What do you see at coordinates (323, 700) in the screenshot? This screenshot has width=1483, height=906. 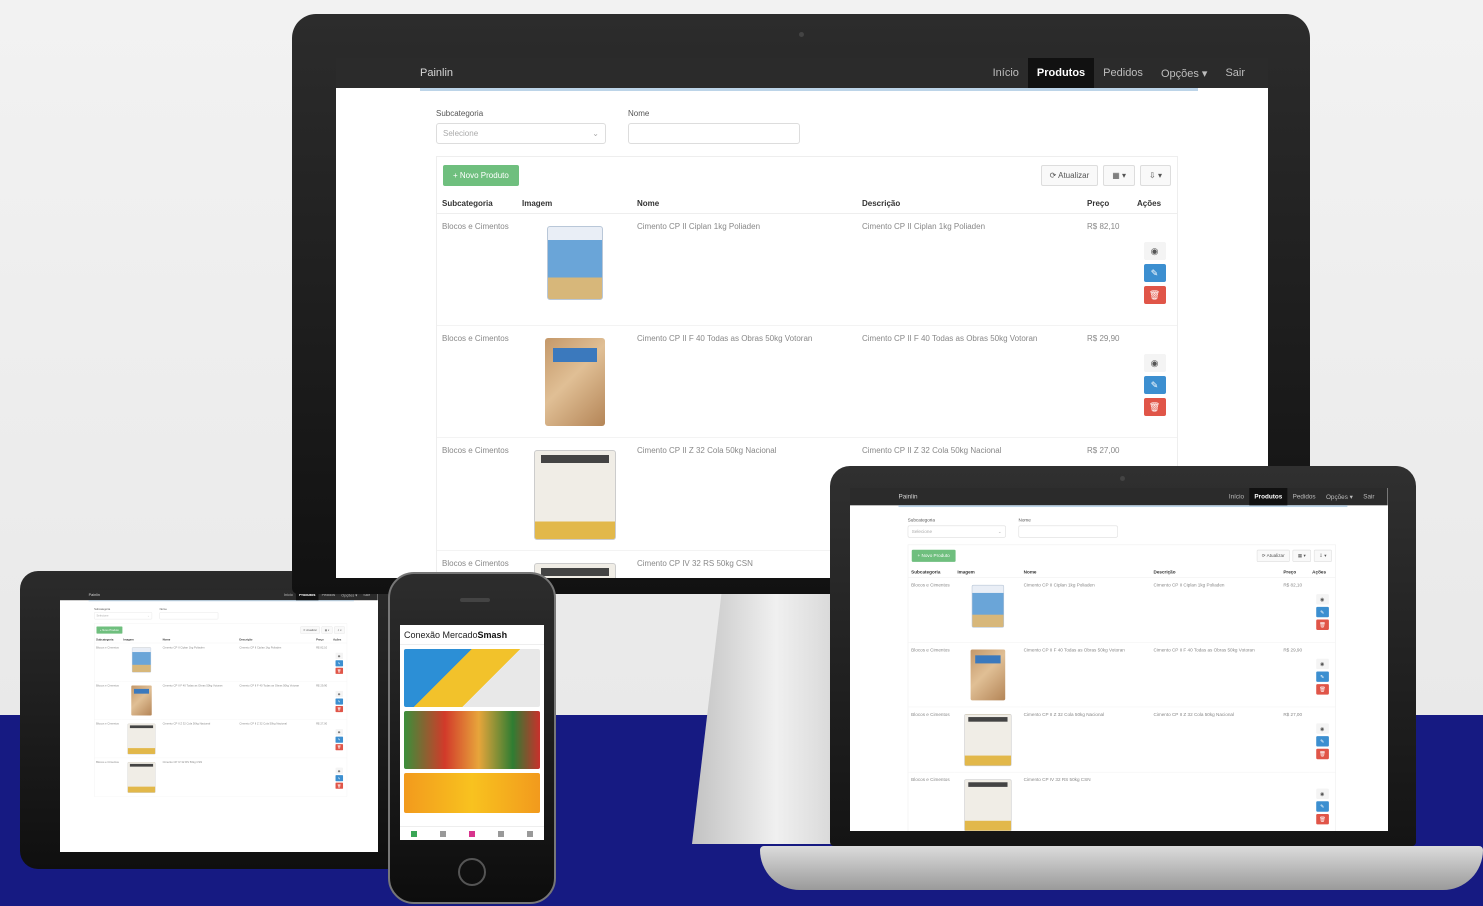 I see `cell-price: R$ 29,90` at bounding box center [323, 700].